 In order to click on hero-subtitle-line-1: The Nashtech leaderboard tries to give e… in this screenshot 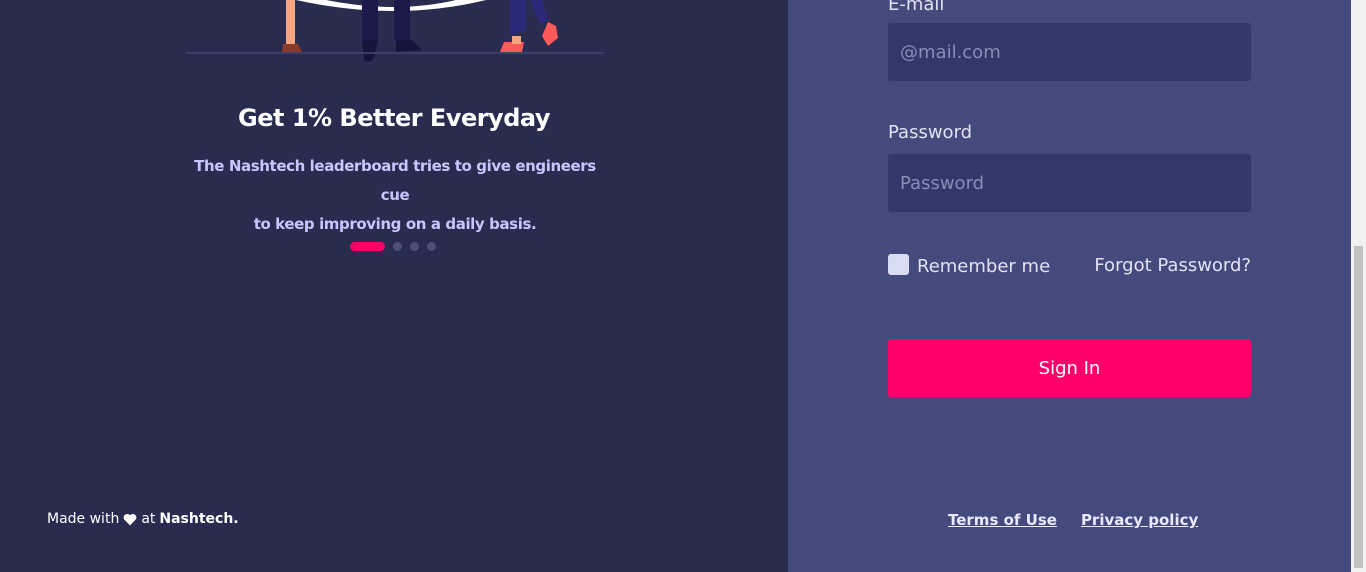, I will do `click(395, 180)`.